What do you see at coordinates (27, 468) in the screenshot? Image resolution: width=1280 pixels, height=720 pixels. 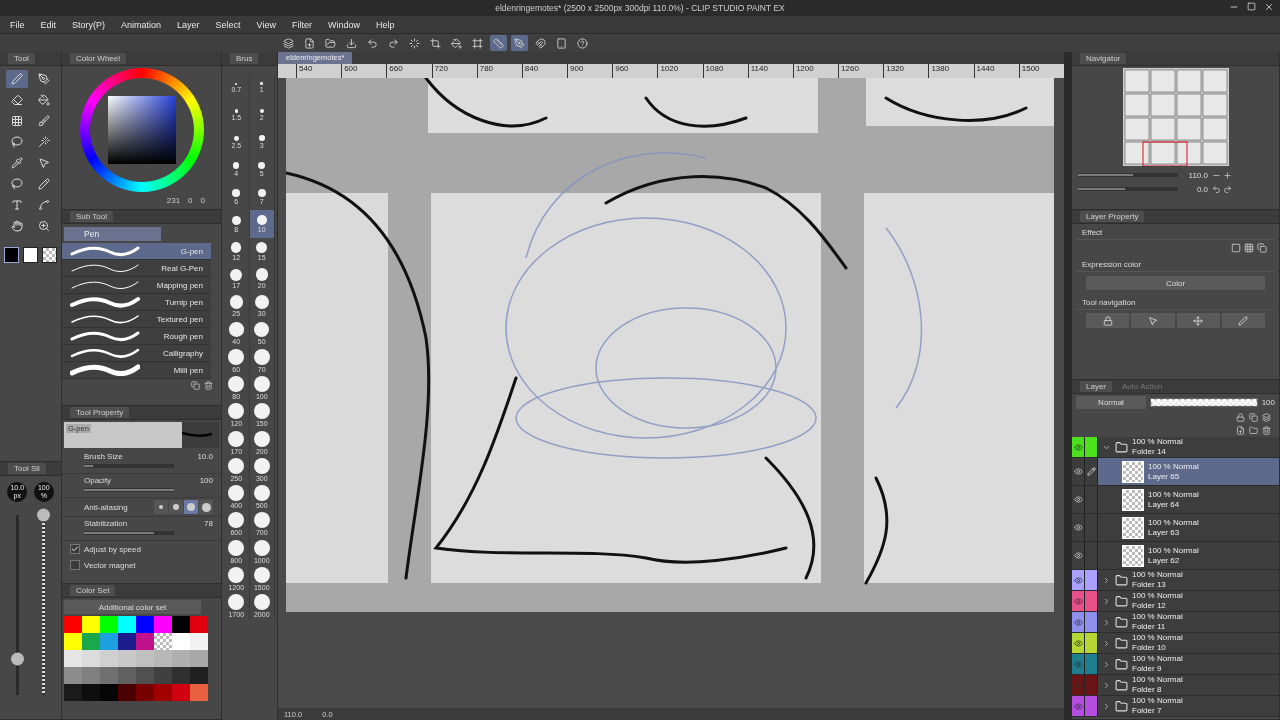 I see `panel-tab: Tool Sli` at bounding box center [27, 468].